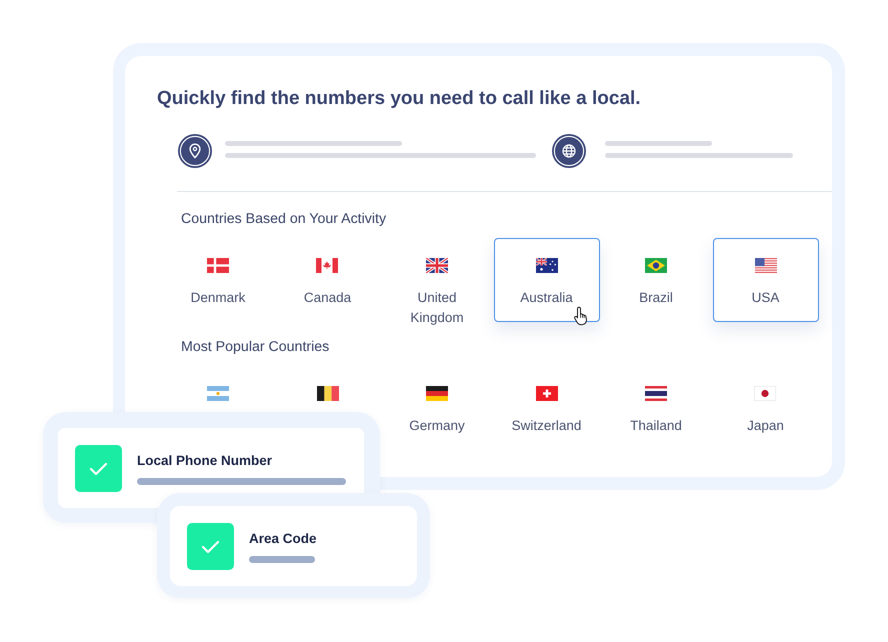 The height and width of the screenshot is (642, 888). I want to click on feature-label: Local Phone Number, so click(204, 461).